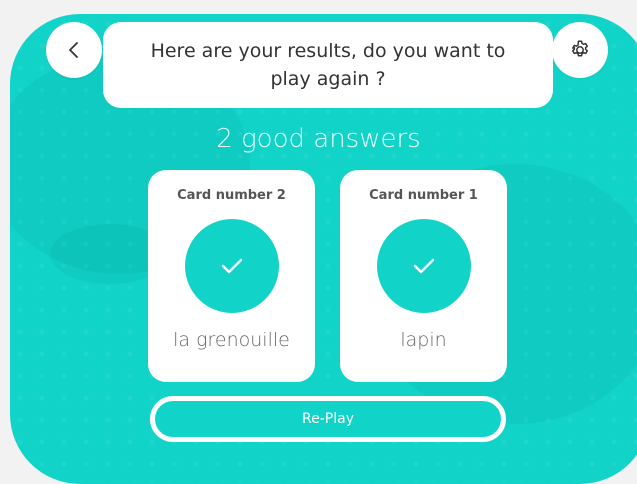  I want to click on gear-icon, so click(580, 48).